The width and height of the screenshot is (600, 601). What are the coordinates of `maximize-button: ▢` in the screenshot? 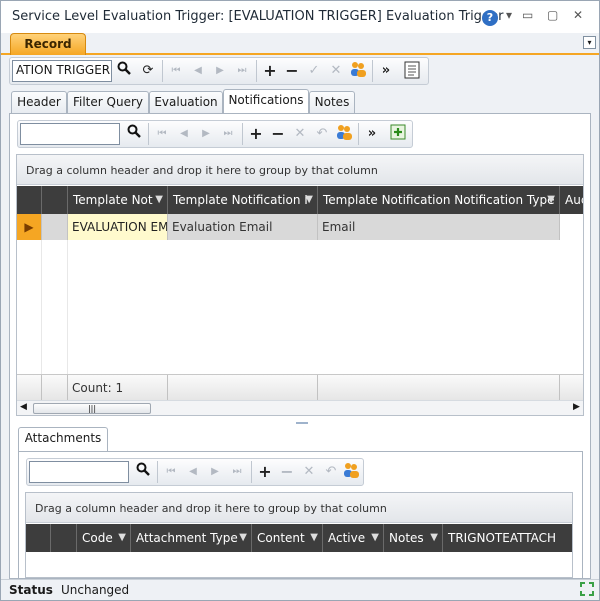 It's located at (552, 15).